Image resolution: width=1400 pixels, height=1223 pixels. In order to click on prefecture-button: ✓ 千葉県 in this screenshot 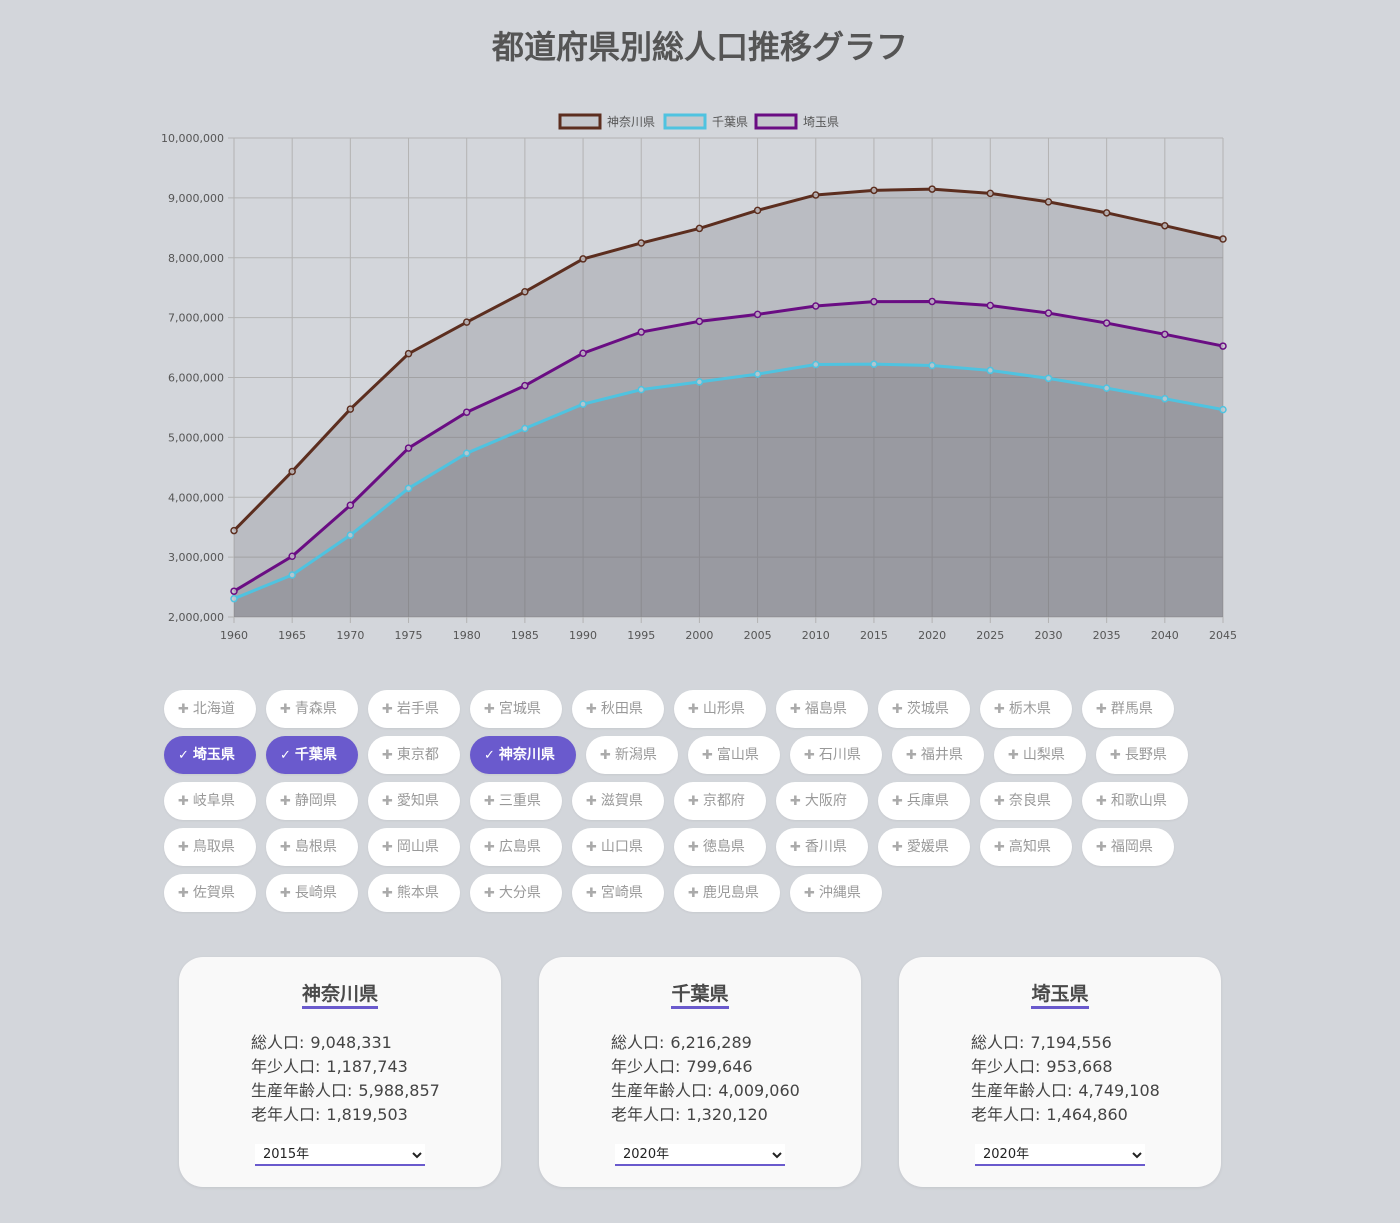, I will do `click(312, 755)`.